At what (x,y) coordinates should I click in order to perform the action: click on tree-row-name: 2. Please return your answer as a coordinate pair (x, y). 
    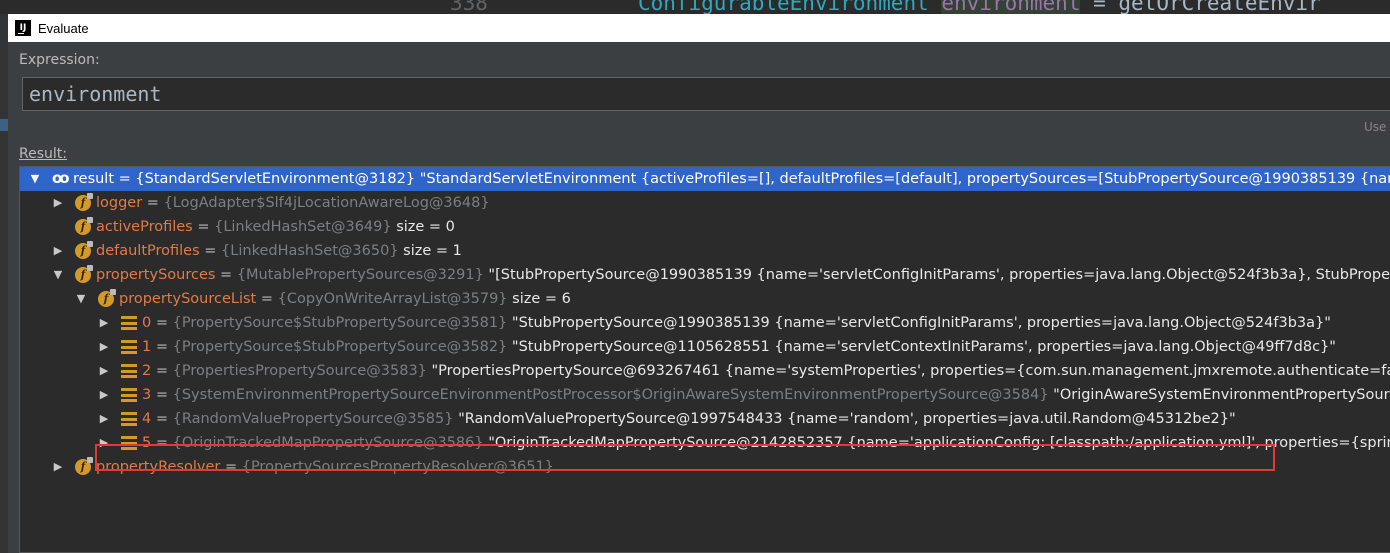
    Looking at the image, I should click on (147, 371).